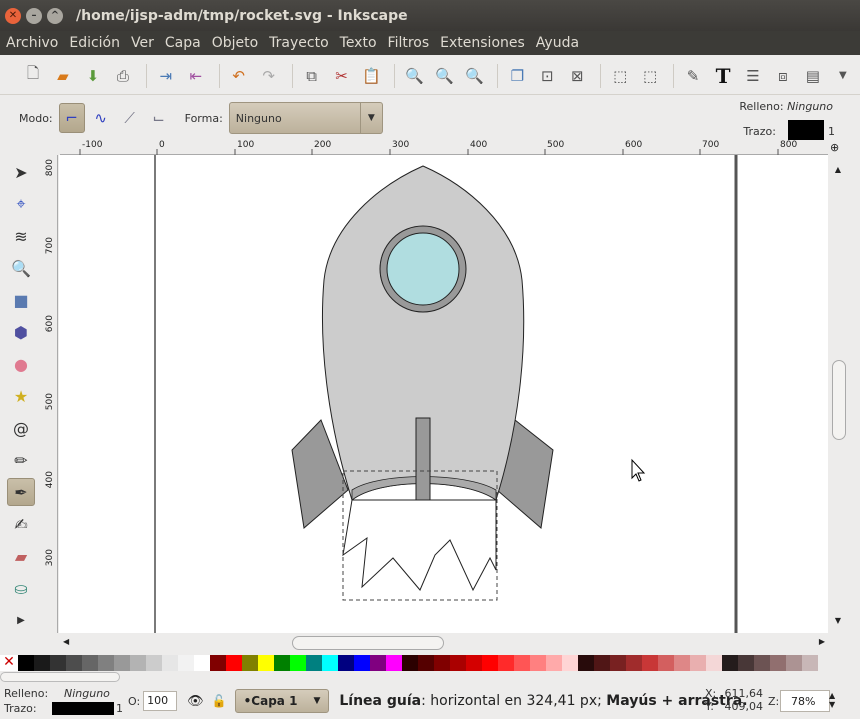 This screenshot has width=860, height=719. What do you see at coordinates (160, 701) in the screenshot?
I see `opacity-spinner: 100` at bounding box center [160, 701].